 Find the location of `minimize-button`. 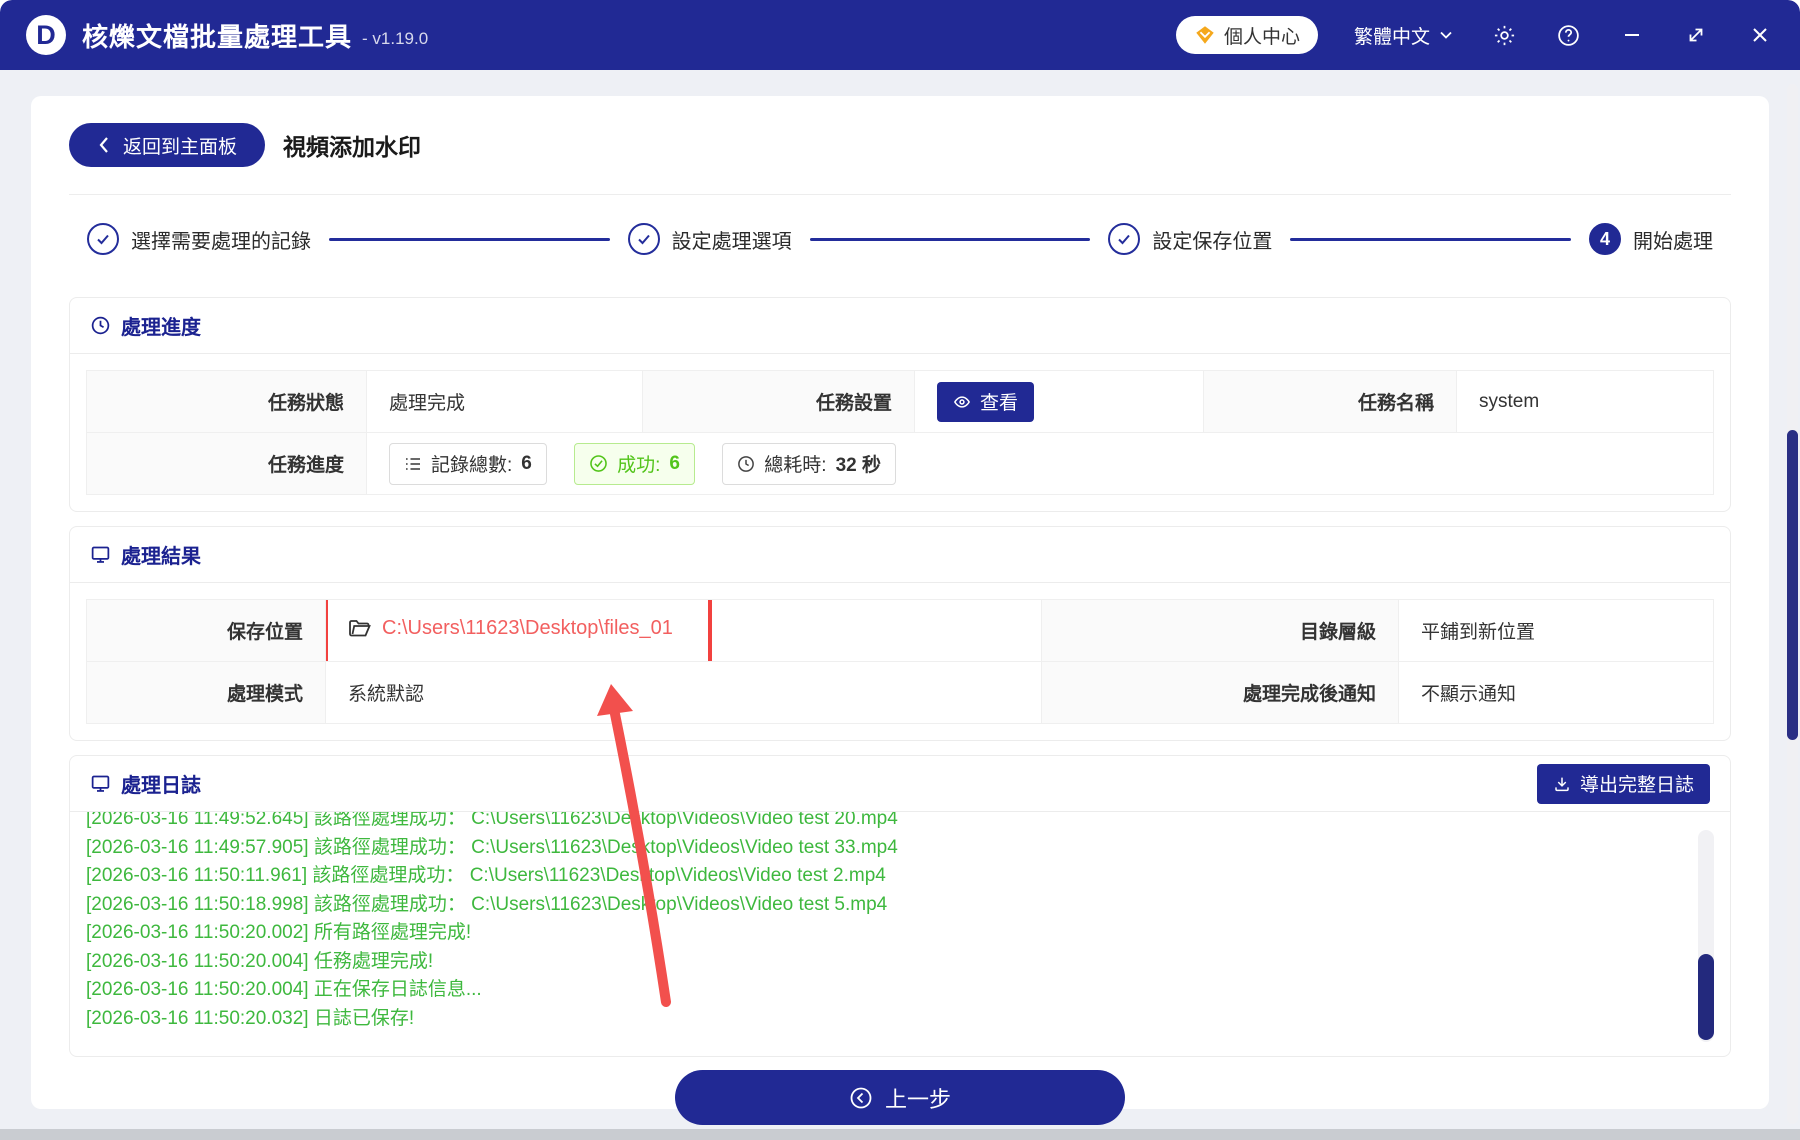

minimize-button is located at coordinates (1632, 35).